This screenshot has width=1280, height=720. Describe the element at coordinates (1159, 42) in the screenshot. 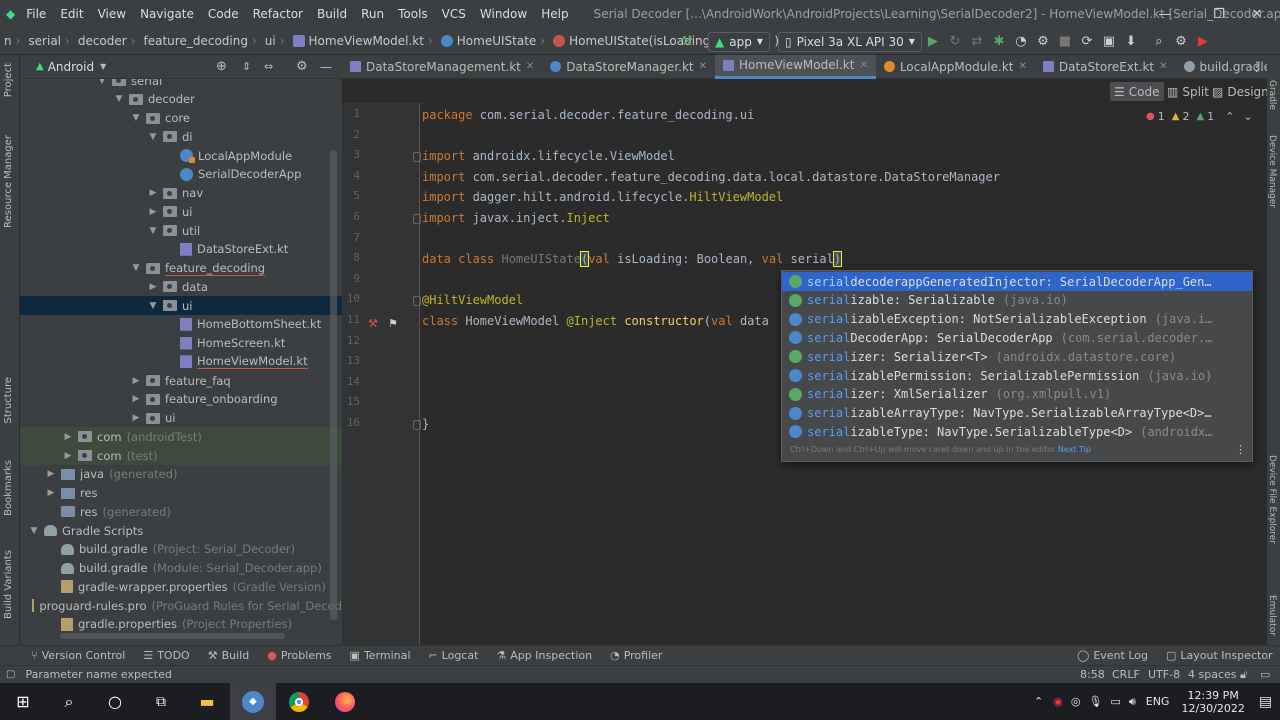

I see `search-icon: ⌕` at that location.